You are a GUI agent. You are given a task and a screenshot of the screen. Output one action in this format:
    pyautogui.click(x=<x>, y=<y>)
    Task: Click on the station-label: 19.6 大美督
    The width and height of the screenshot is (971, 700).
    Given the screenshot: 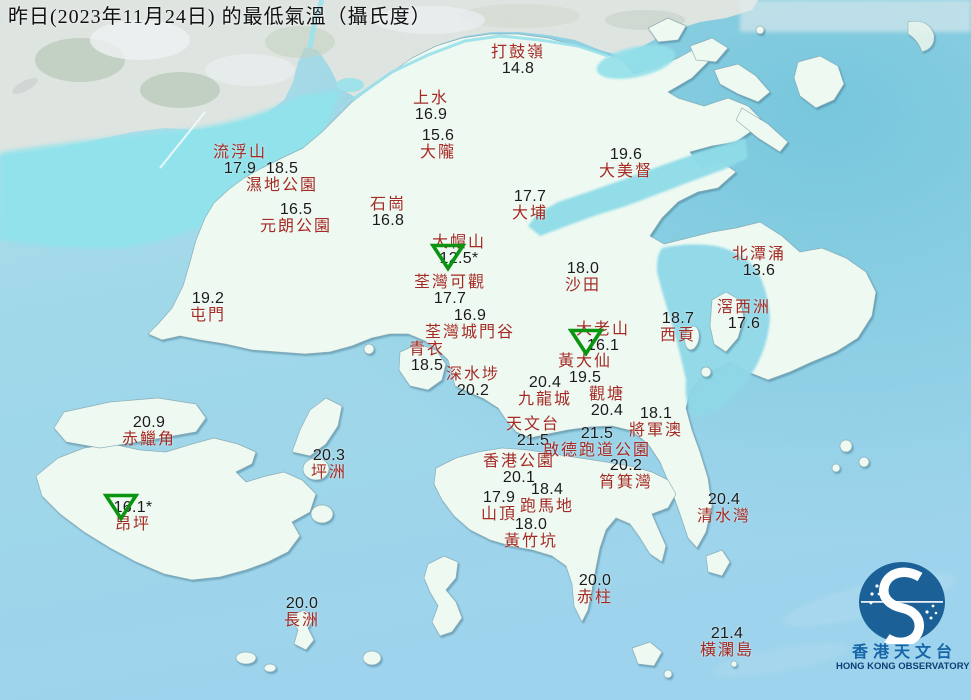 What is the action you would take?
    pyautogui.click(x=626, y=163)
    